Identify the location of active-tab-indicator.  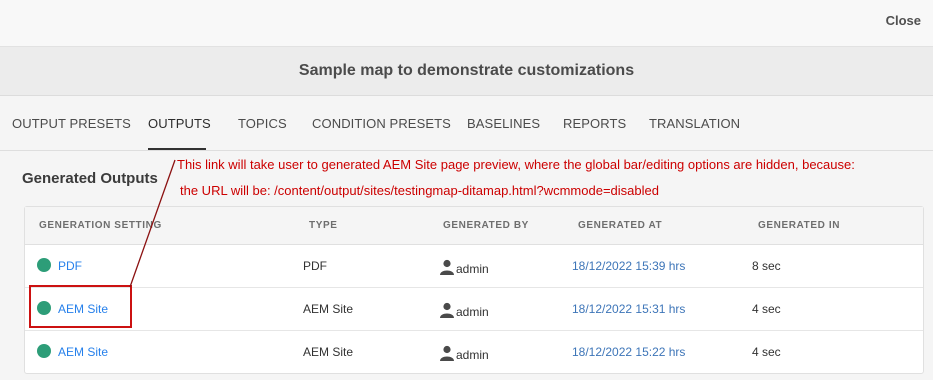
(177, 149).